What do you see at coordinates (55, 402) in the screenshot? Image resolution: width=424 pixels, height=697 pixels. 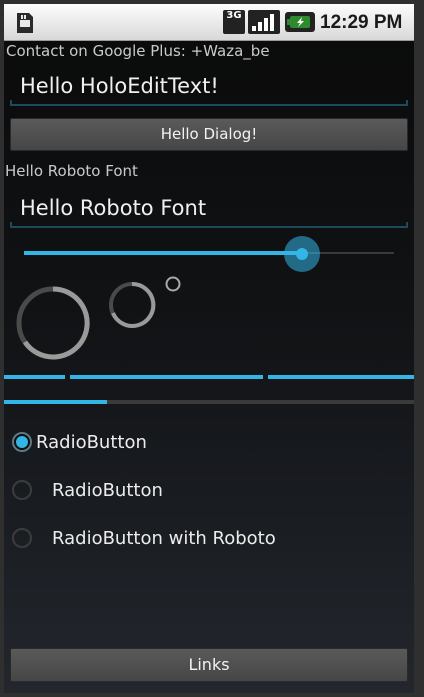 I see `progress-fill` at bounding box center [55, 402].